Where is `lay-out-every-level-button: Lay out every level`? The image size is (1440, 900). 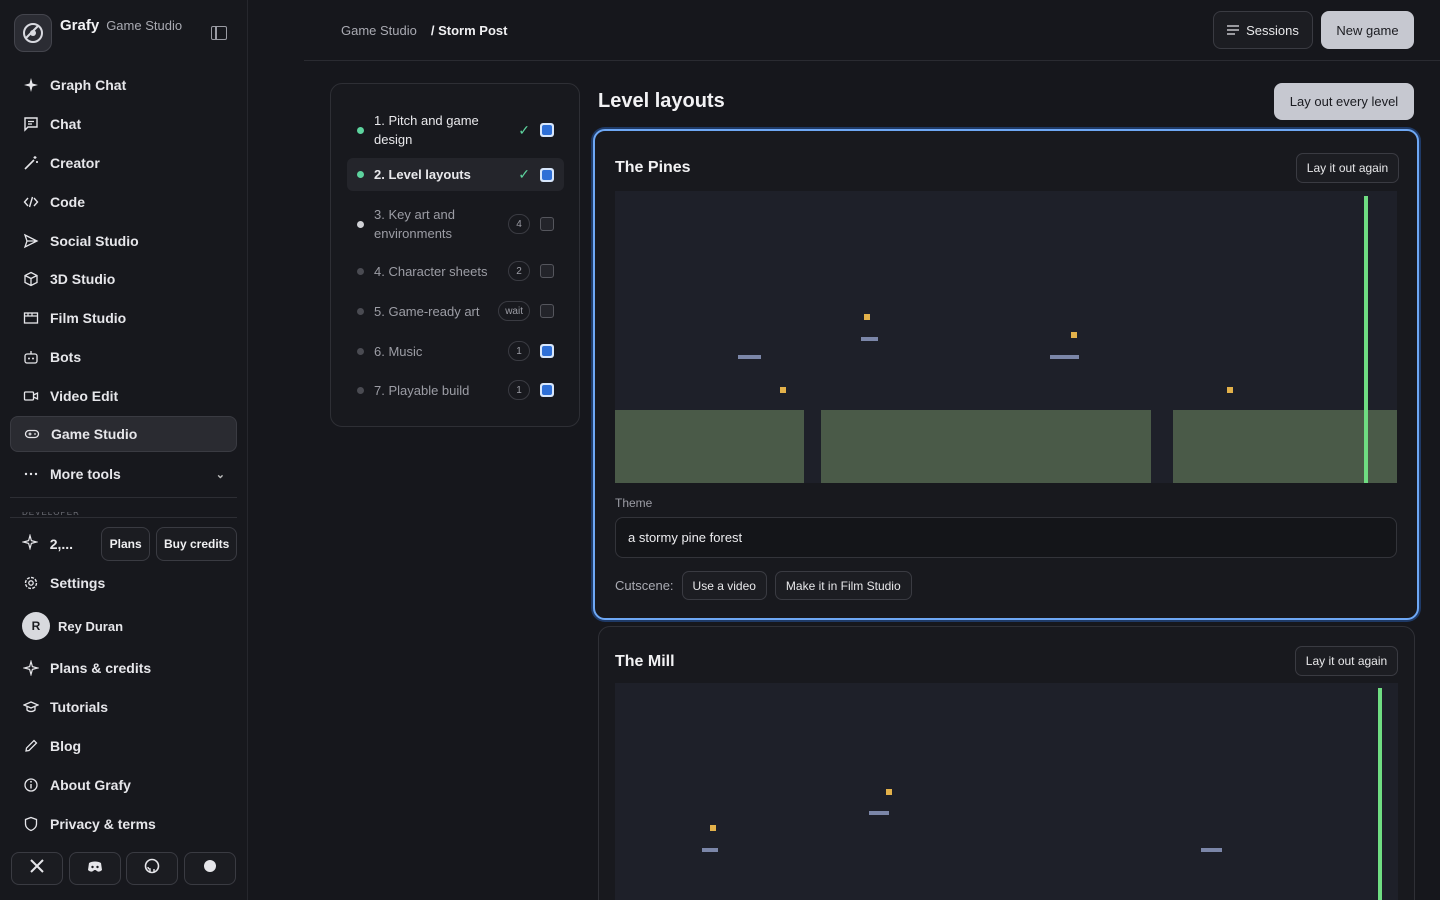
lay-out-every-level-button: Lay out every level is located at coordinates (1344, 101).